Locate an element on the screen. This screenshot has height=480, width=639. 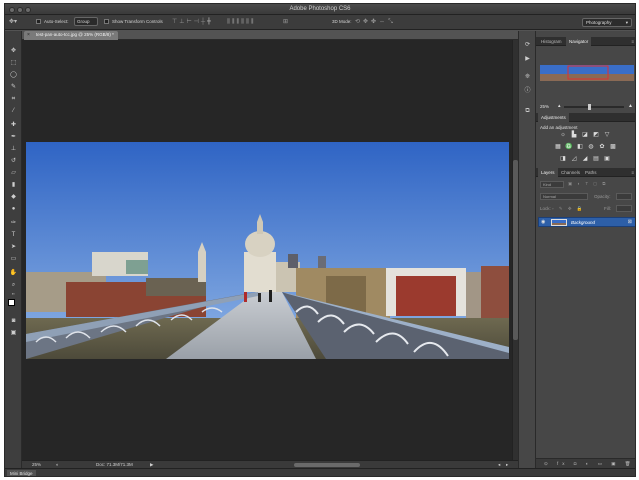
navigator-preview is located at coordinates (587, 73).